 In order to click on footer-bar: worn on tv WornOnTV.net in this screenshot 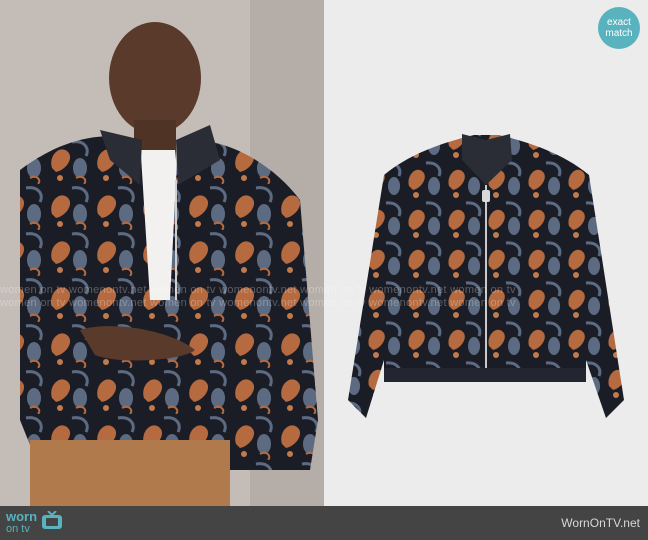, I will do `click(324, 523)`.